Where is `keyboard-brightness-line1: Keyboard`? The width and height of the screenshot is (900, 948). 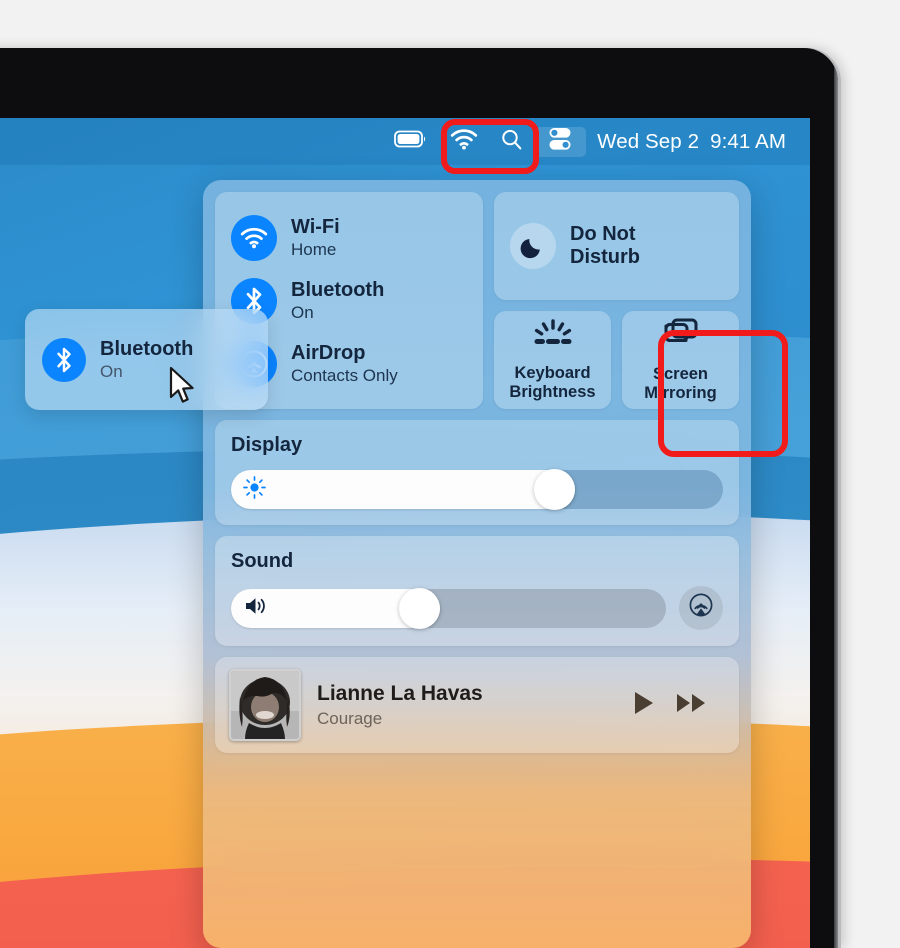
keyboard-brightness-line1: Keyboard is located at coordinates (552, 372).